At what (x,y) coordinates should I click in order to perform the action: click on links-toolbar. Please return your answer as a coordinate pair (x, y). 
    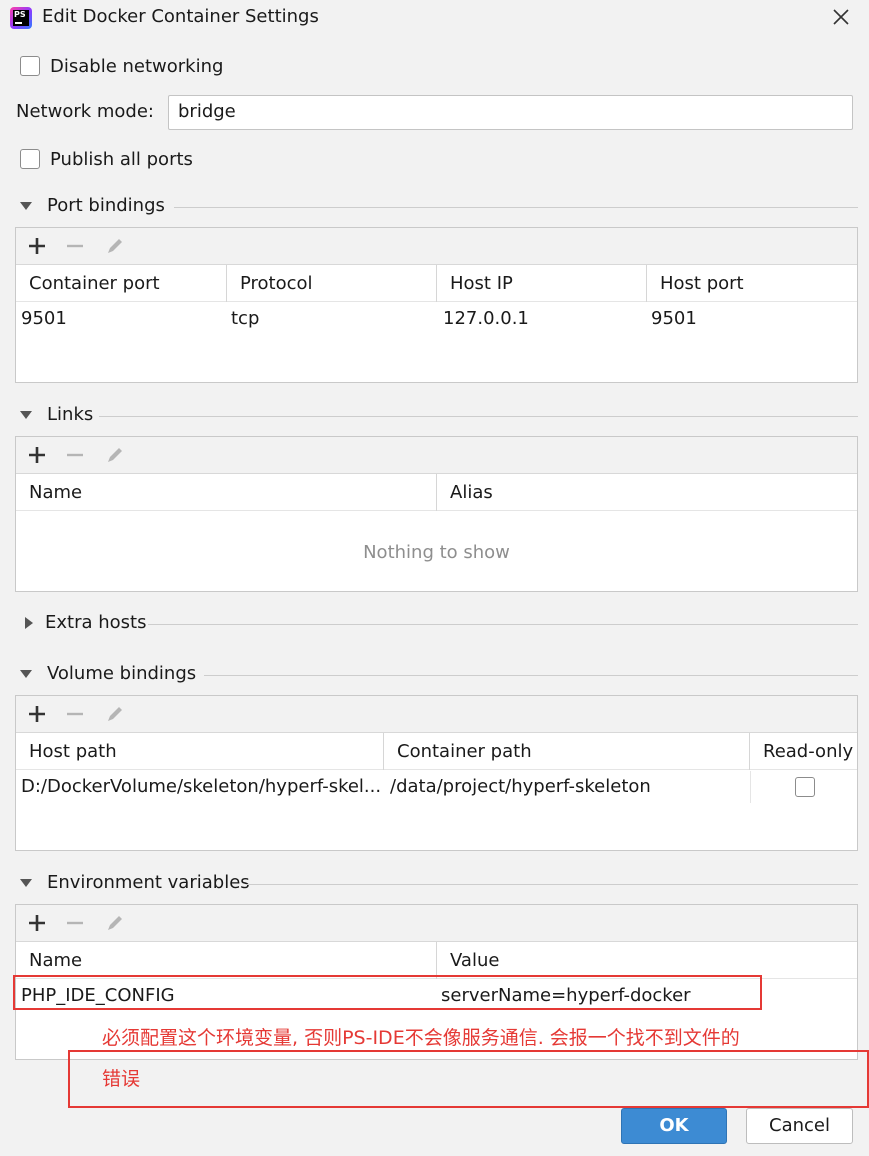
    Looking at the image, I should click on (436, 455).